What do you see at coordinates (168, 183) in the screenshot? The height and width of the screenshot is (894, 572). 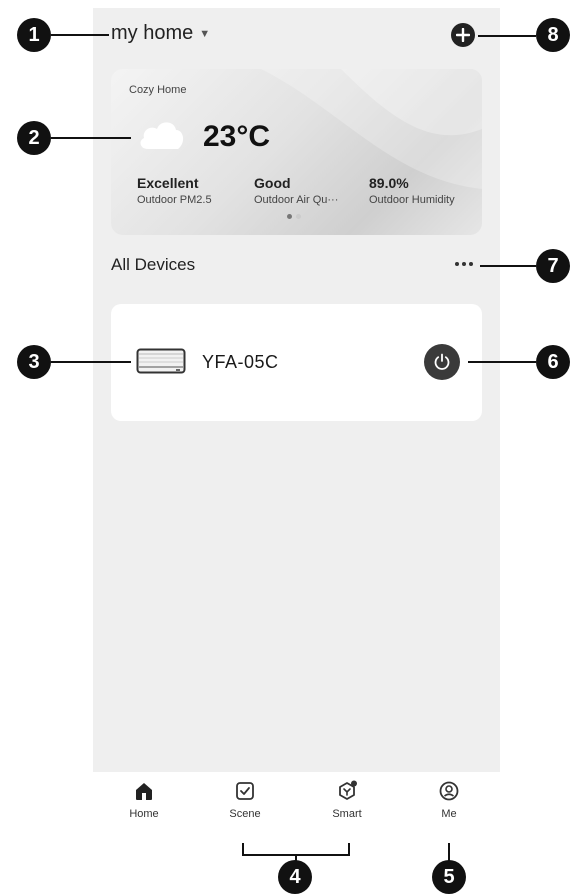 I see `weather-stat-value: Excellent` at bounding box center [168, 183].